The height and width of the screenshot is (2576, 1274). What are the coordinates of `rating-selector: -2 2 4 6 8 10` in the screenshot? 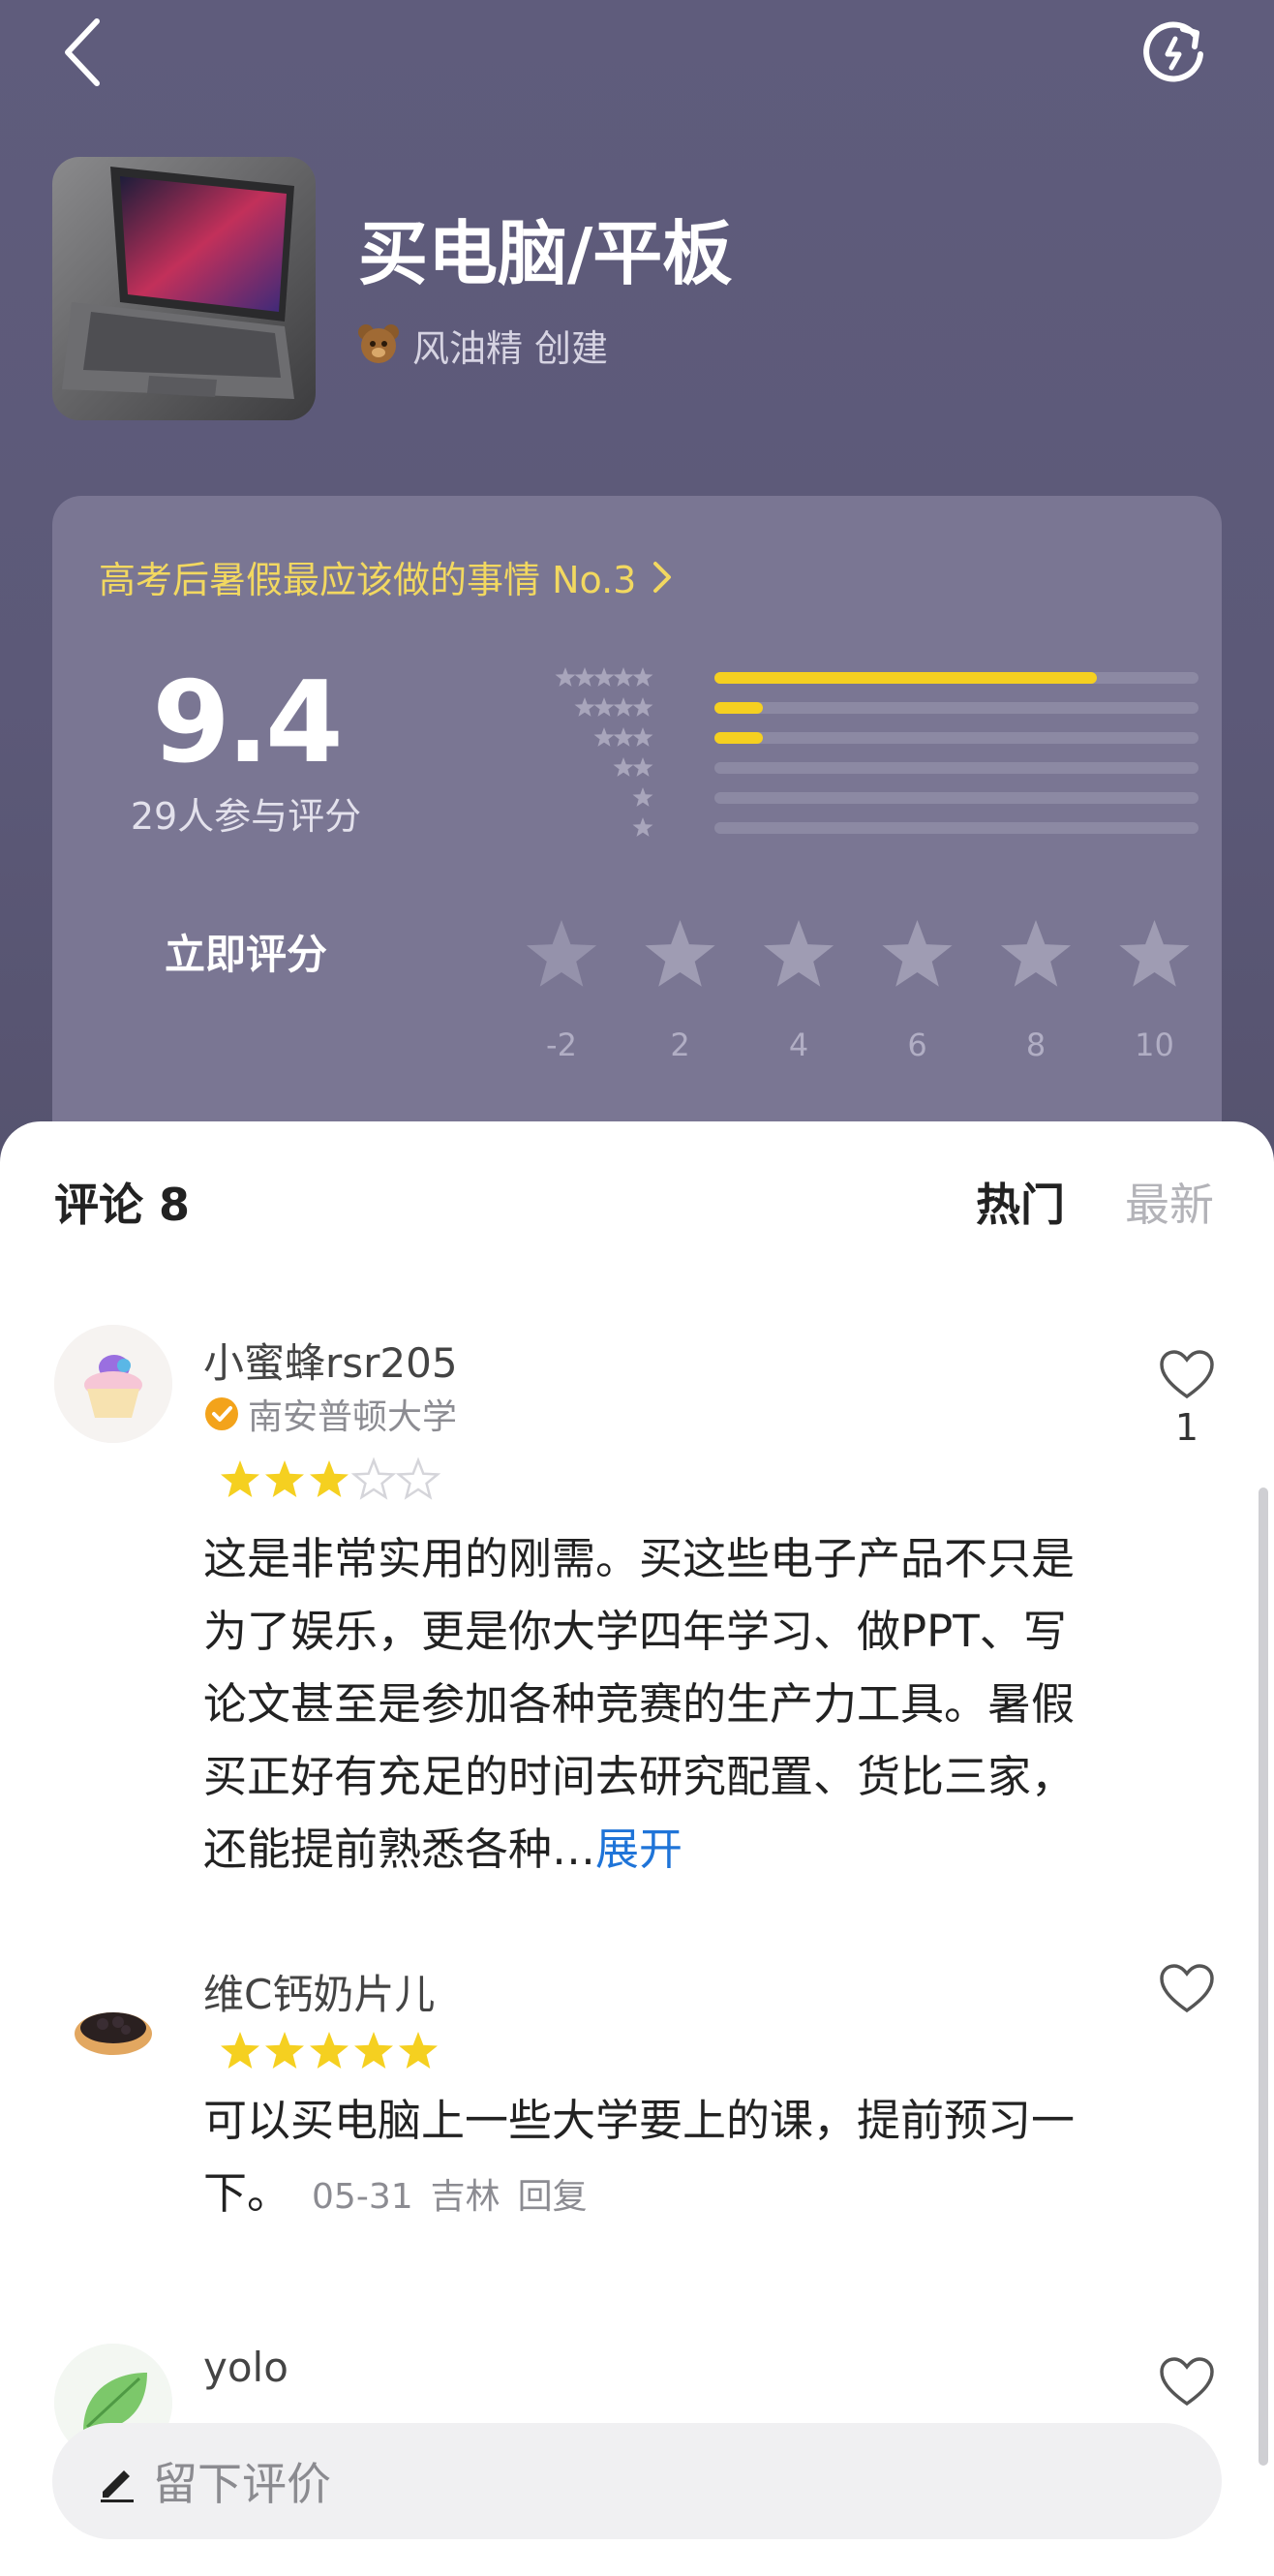 It's located at (866, 1003).